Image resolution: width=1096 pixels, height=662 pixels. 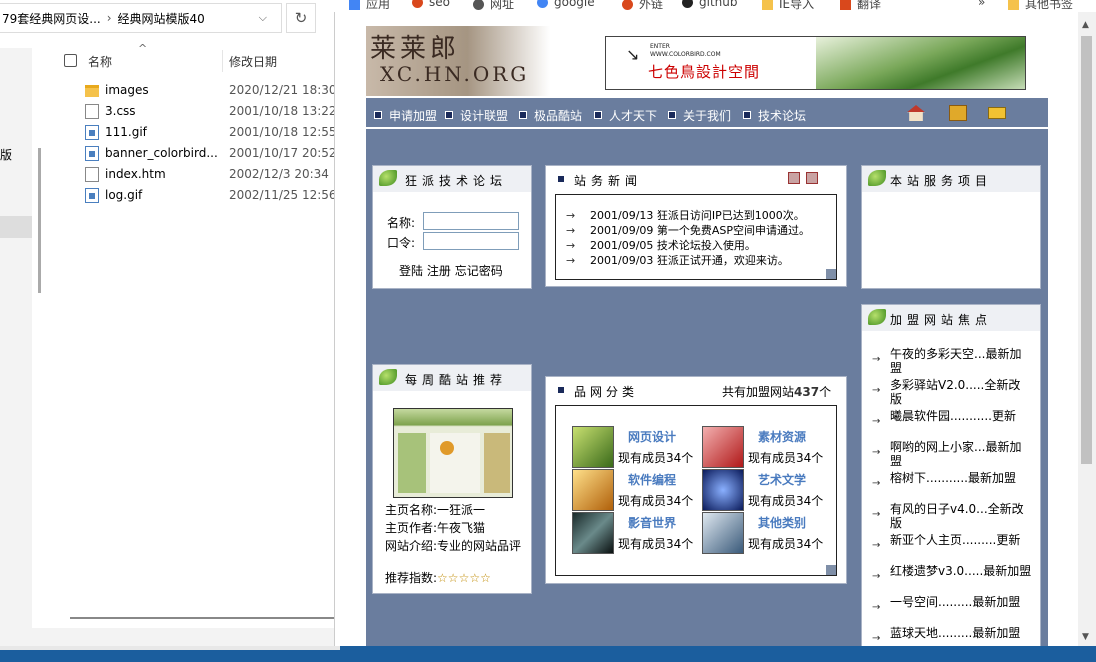 What do you see at coordinates (767, 533) in the screenshot?
I see `category-other: 其他类别 现有成员34个` at bounding box center [767, 533].